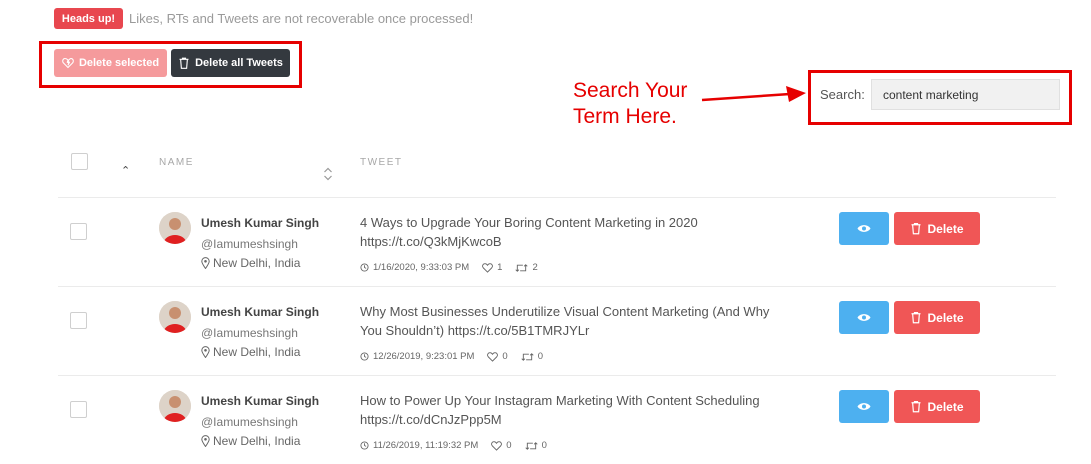 This screenshot has height=464, width=1091. I want to click on delete-selected-button: Delete selected, so click(110, 63).